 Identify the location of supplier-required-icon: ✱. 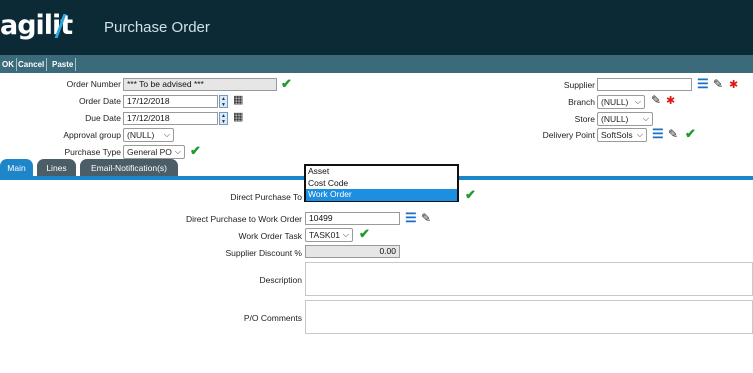
(734, 85).